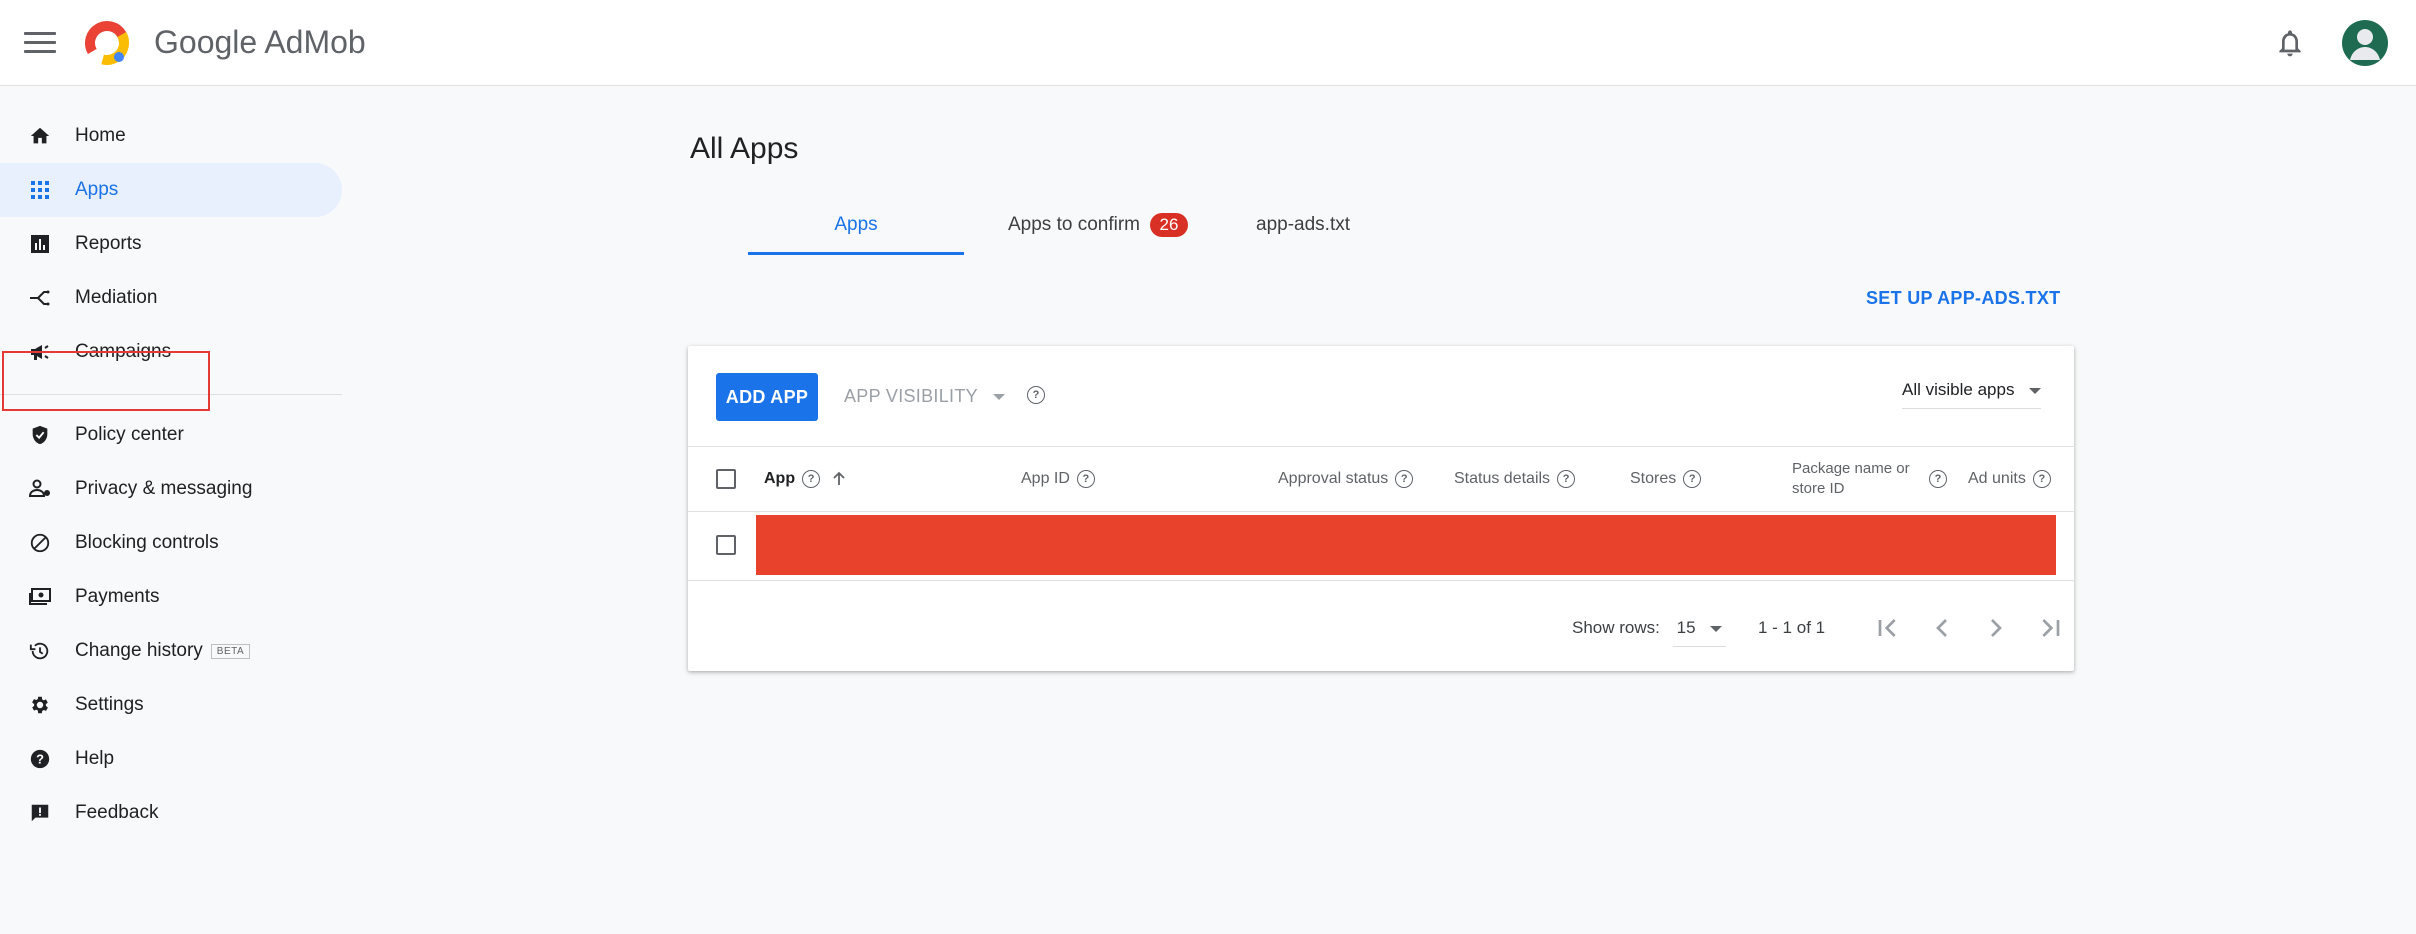 This screenshot has width=2416, height=934. Describe the element at coordinates (129, 434) in the screenshot. I see `sidebar-item-label: Policy center` at that location.